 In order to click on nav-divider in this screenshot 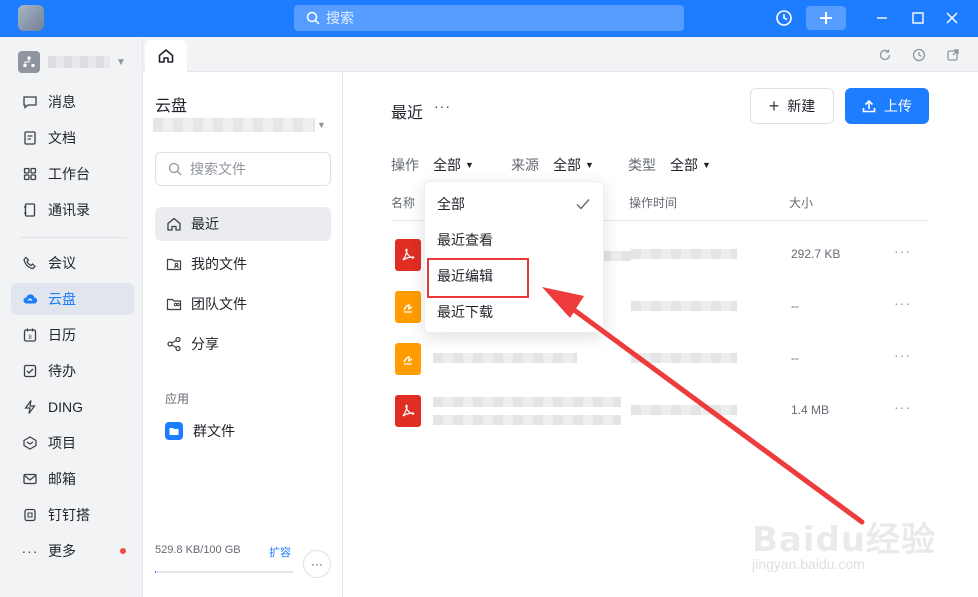, I will do `click(73, 237)`.